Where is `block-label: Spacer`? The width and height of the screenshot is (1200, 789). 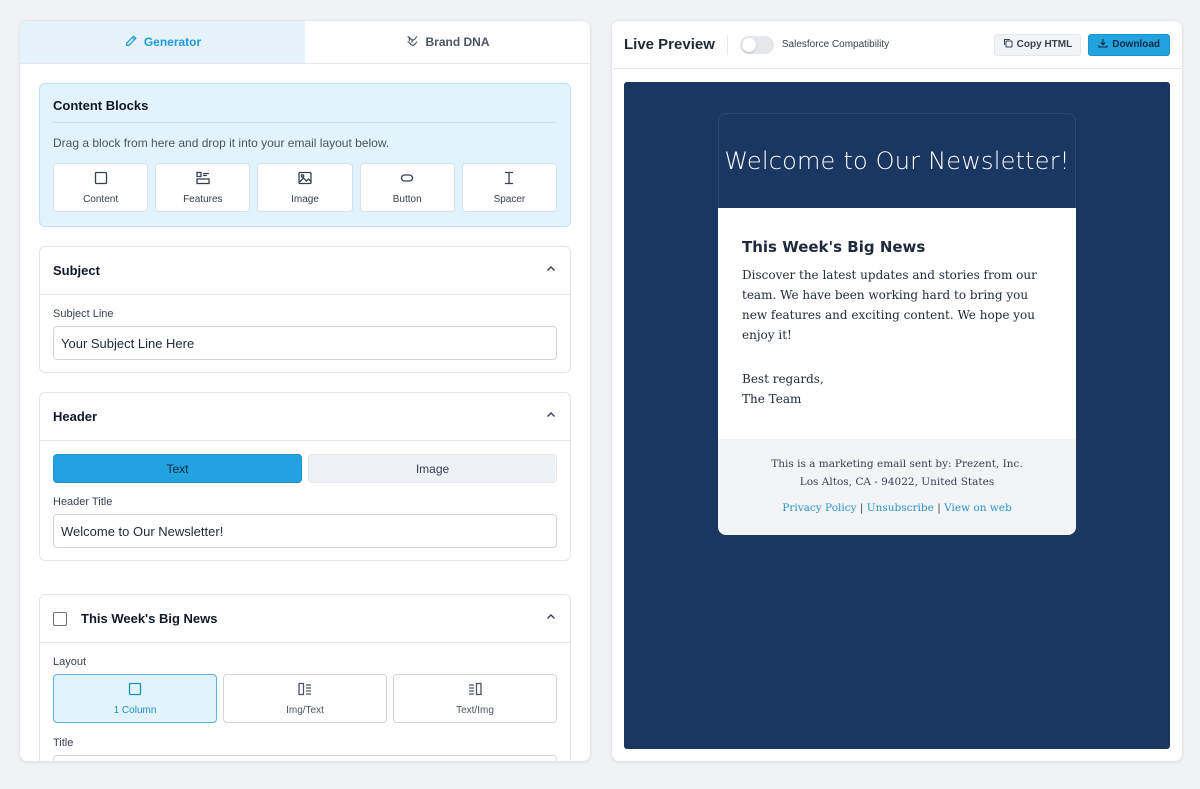 block-label: Spacer is located at coordinates (509, 199).